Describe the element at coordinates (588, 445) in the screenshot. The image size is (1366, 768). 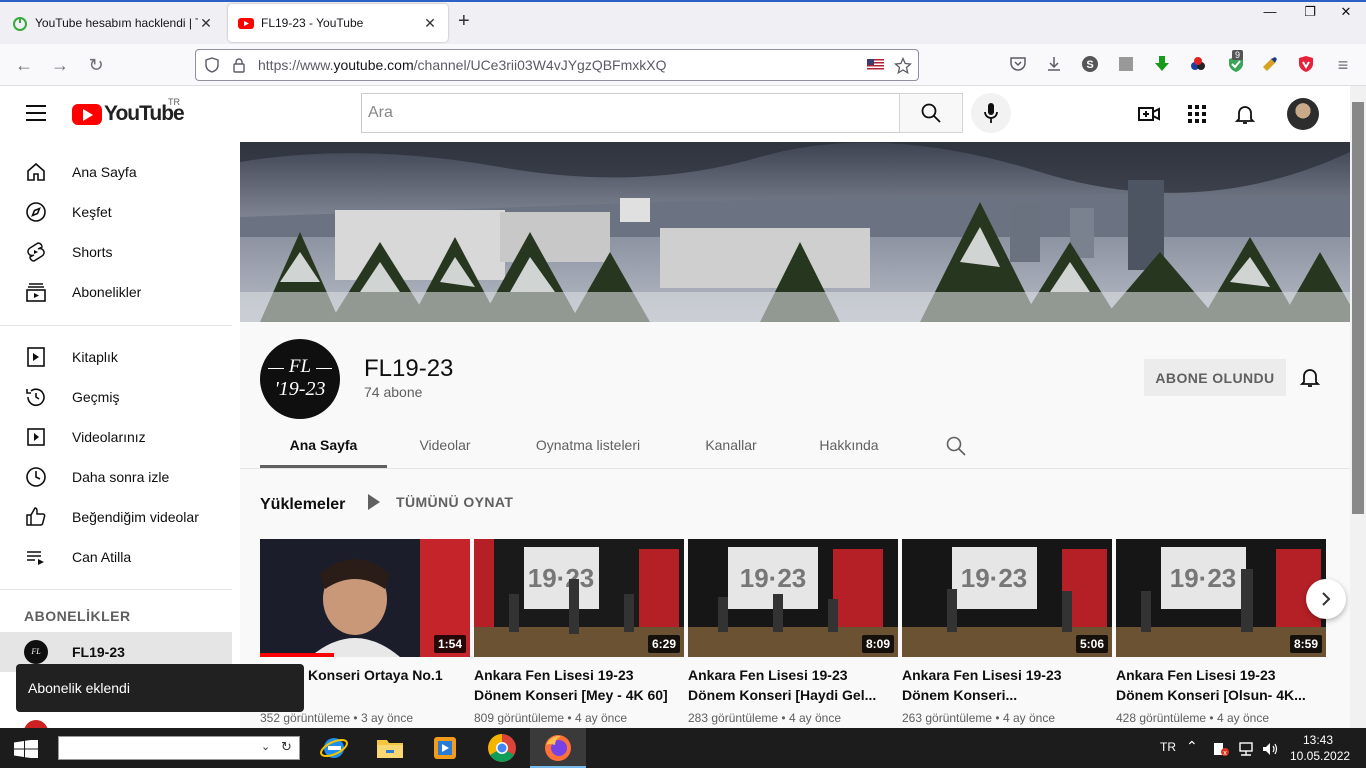
I see `tab-playlists: Oynatma listeleri` at that location.